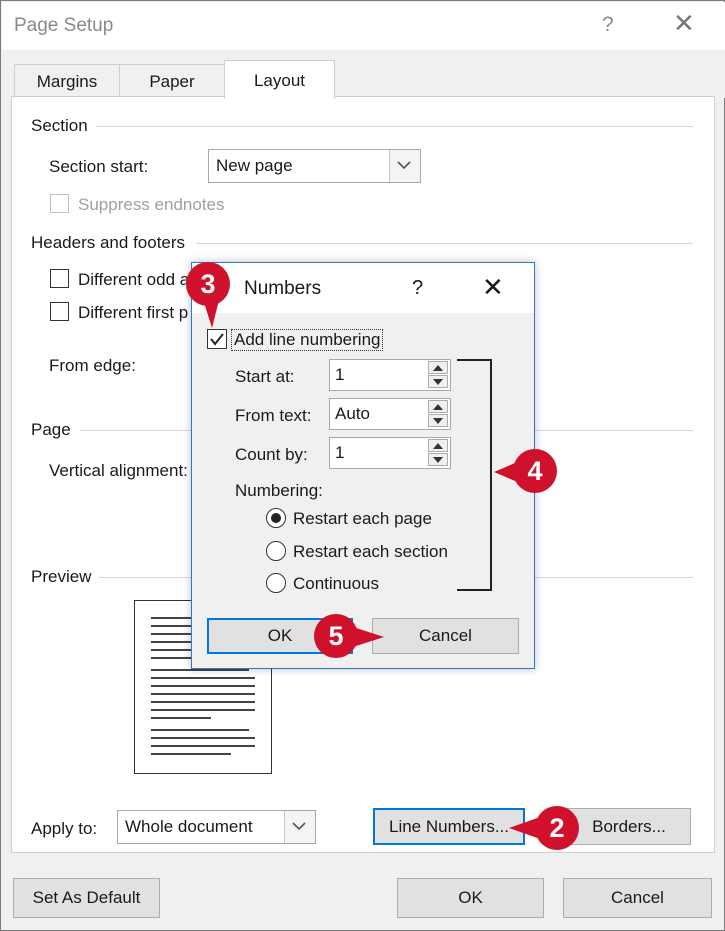 Image resolution: width=725 pixels, height=931 pixels. Describe the element at coordinates (470, 898) in the screenshot. I see `ok-button: OK` at that location.